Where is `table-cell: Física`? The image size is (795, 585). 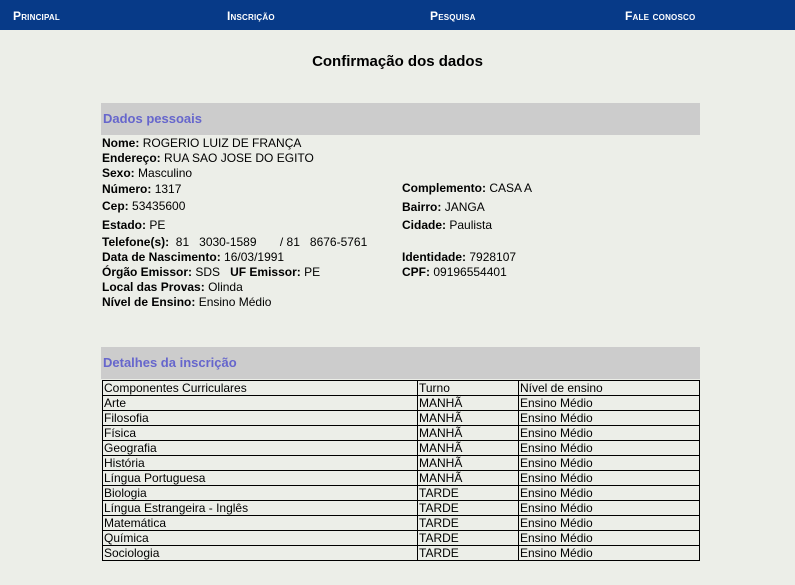 table-cell: Física is located at coordinates (260, 433).